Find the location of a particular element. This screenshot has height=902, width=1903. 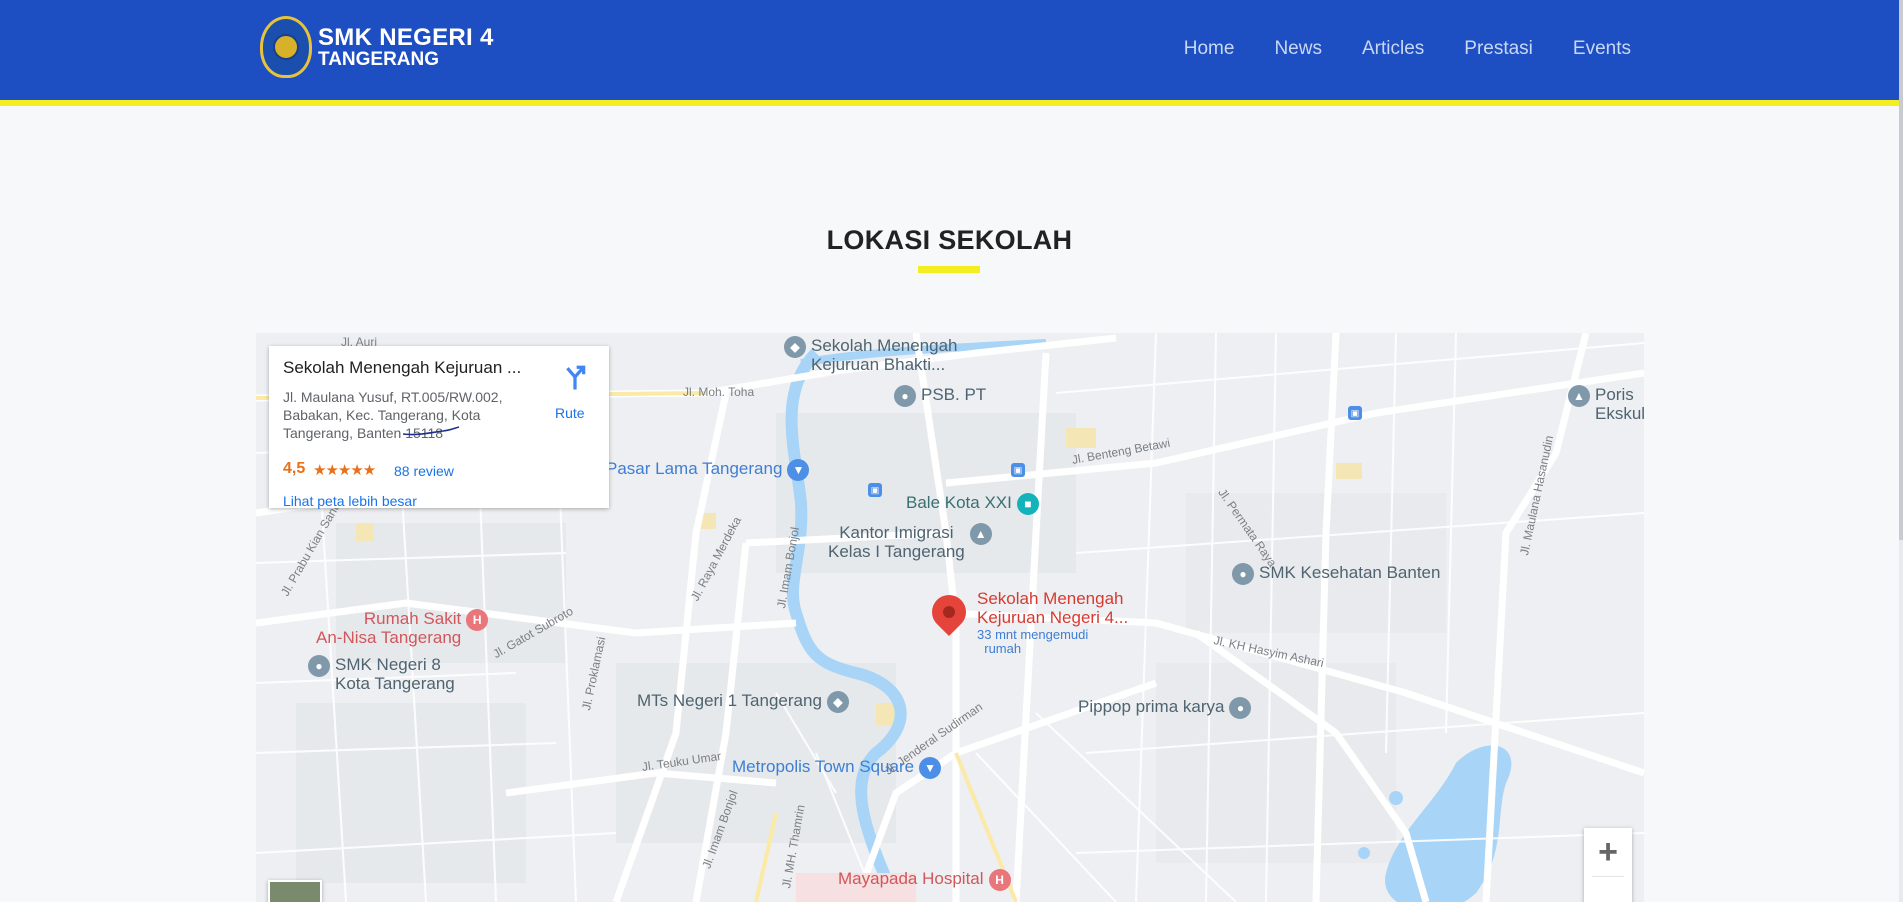

poi-rs-annisa-label: Rumah Sakit An-Nisa Tangerang is located at coordinates (389, 628).